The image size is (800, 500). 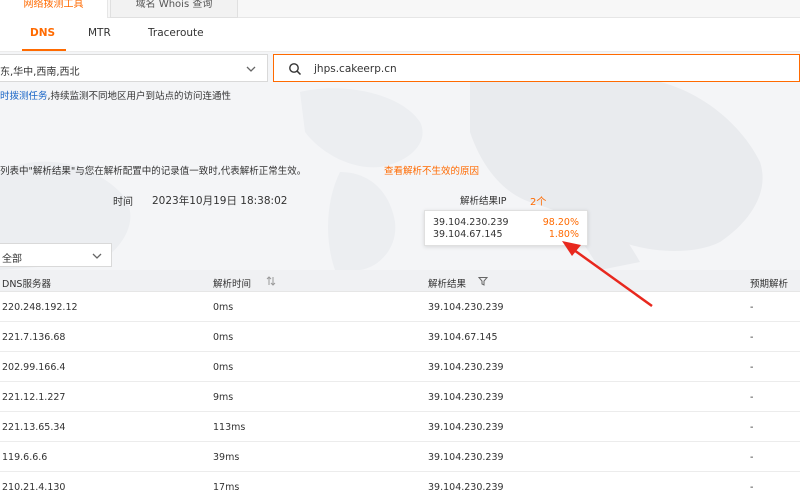 I want to click on cell-dns-server: 202.99.166.4, so click(x=34, y=367).